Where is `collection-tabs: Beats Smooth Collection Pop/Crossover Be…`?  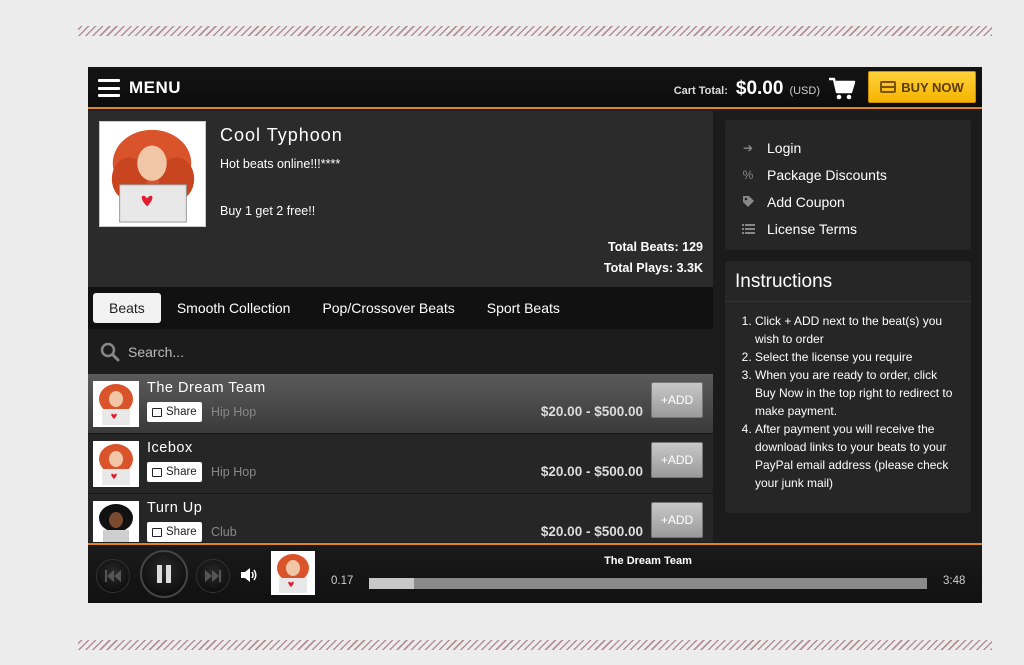
collection-tabs: Beats Smooth Collection Pop/Crossover Be… is located at coordinates (400, 308).